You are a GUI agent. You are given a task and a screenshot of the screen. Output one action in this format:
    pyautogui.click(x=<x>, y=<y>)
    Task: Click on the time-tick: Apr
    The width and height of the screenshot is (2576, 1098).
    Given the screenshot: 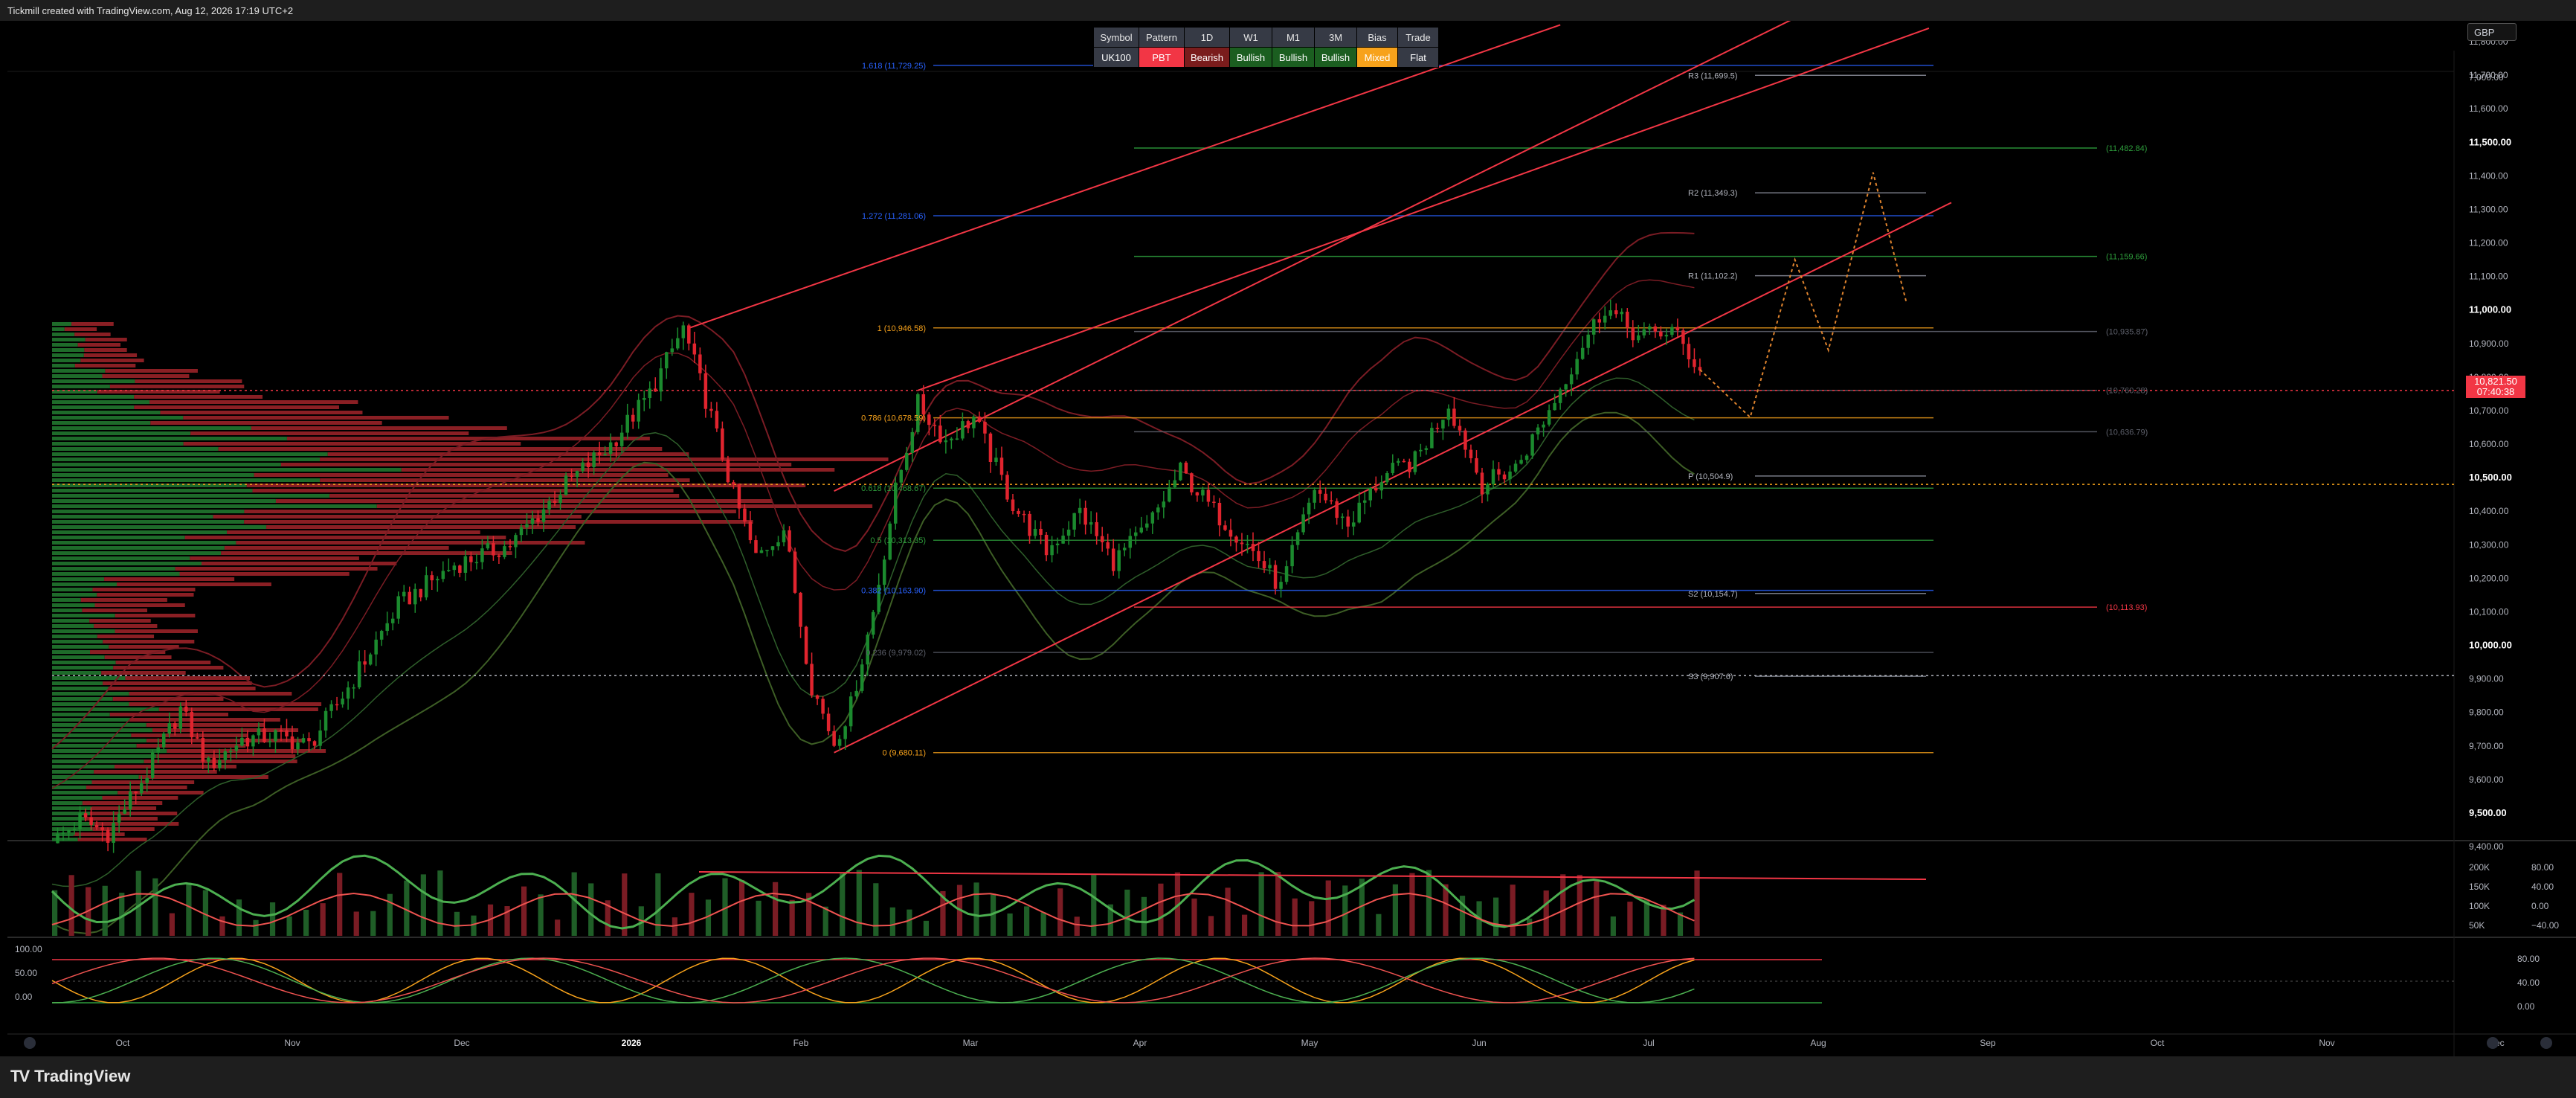 What is the action you would take?
    pyautogui.click(x=1140, y=1043)
    